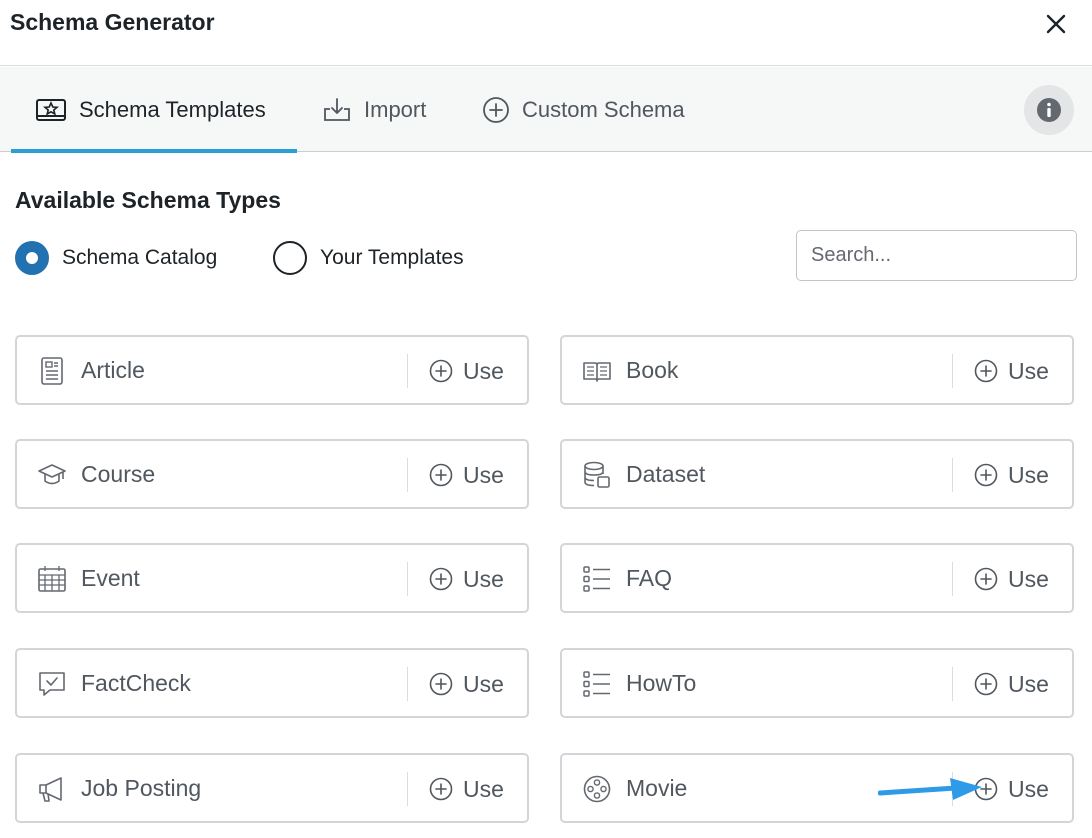 This screenshot has height=838, width=1092. I want to click on radio-schema-catalog: Schema Catalog, so click(116, 258).